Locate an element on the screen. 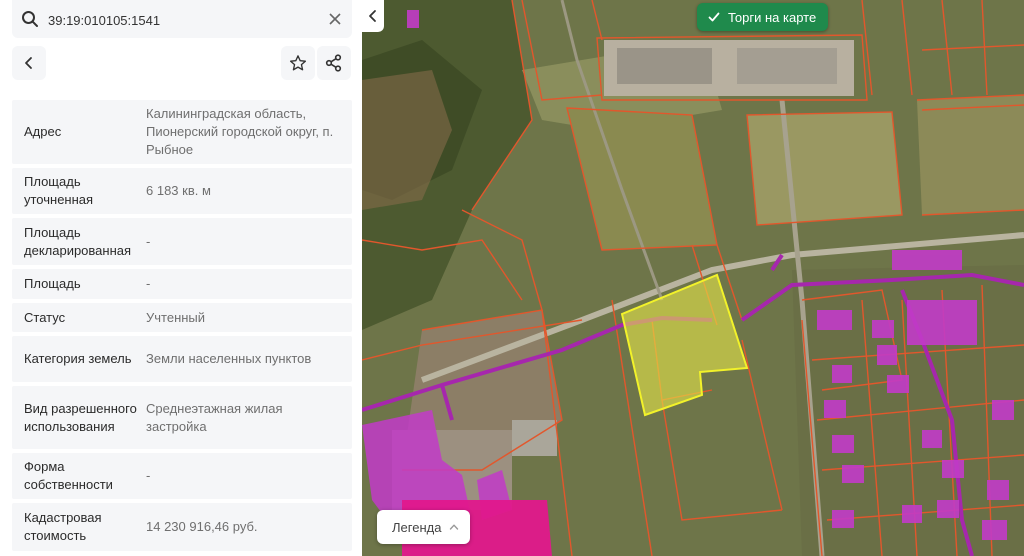 Image resolution: width=1024 pixels, height=556 pixels. share-button is located at coordinates (334, 63).